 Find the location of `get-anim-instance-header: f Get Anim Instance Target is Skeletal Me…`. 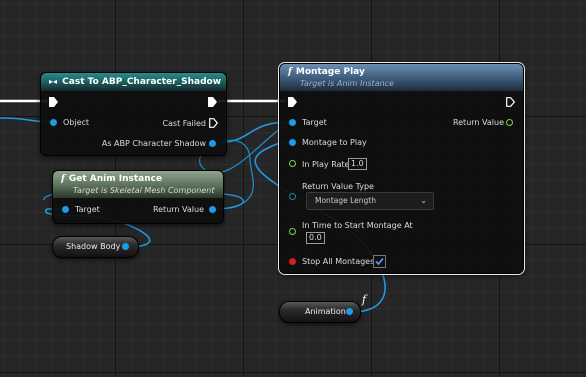

get-anim-instance-header: f Get Anim Instance Target is Skeletal Me… is located at coordinates (138, 184).